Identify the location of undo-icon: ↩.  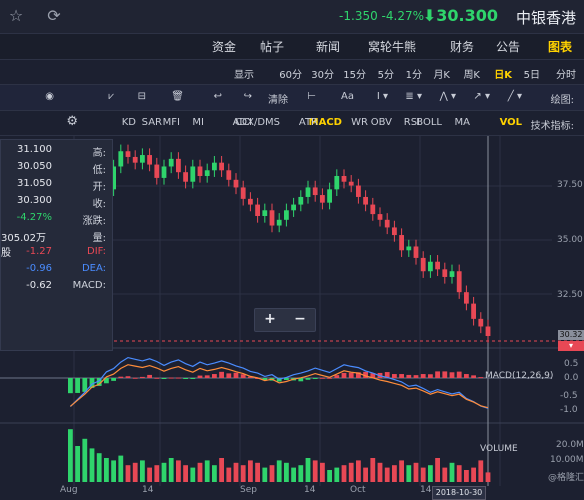
(218, 96).